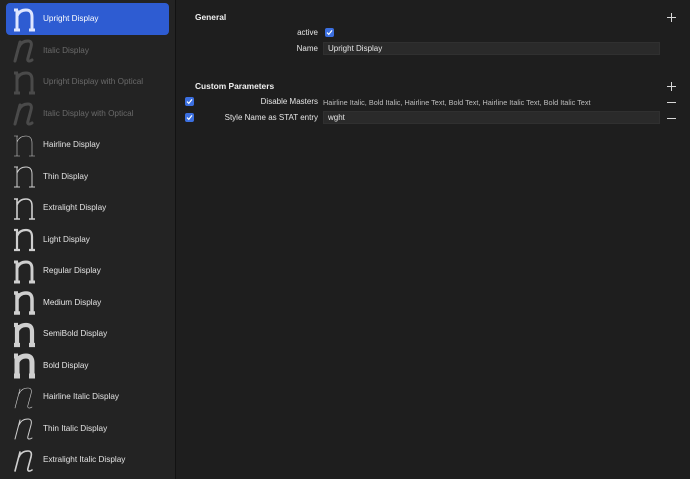  What do you see at coordinates (491, 48) in the screenshot?
I see `name-field: Upright Display` at bounding box center [491, 48].